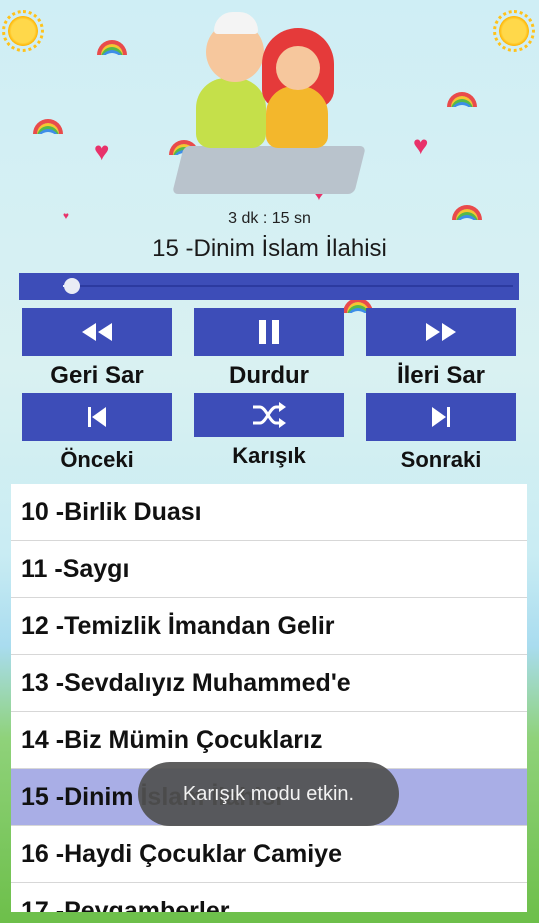  I want to click on playlist-item: 17 -Peygamberler, so click(269, 897).